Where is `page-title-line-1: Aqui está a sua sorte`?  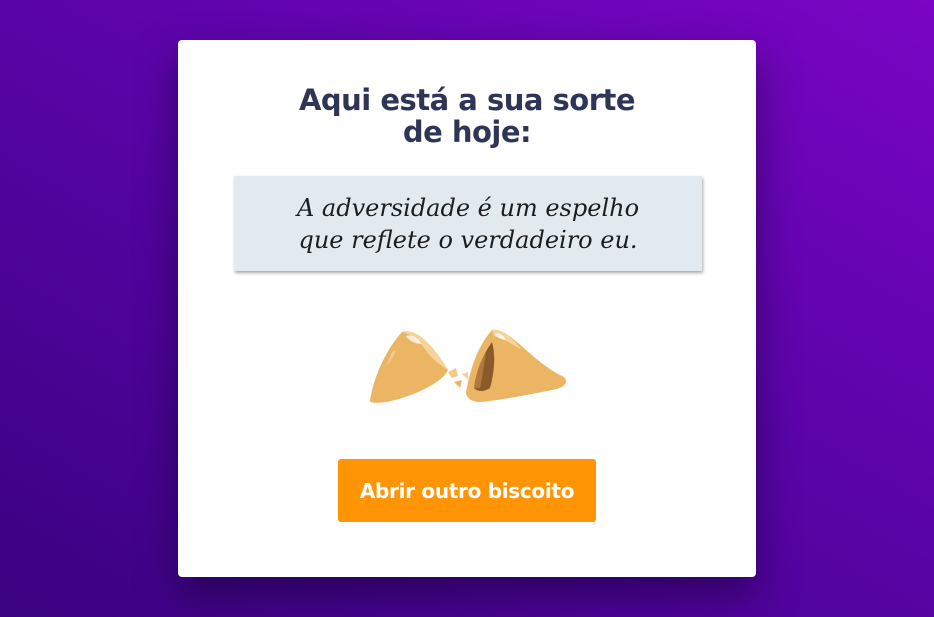 page-title-line-1: Aqui está a sua sorte is located at coordinates (467, 100).